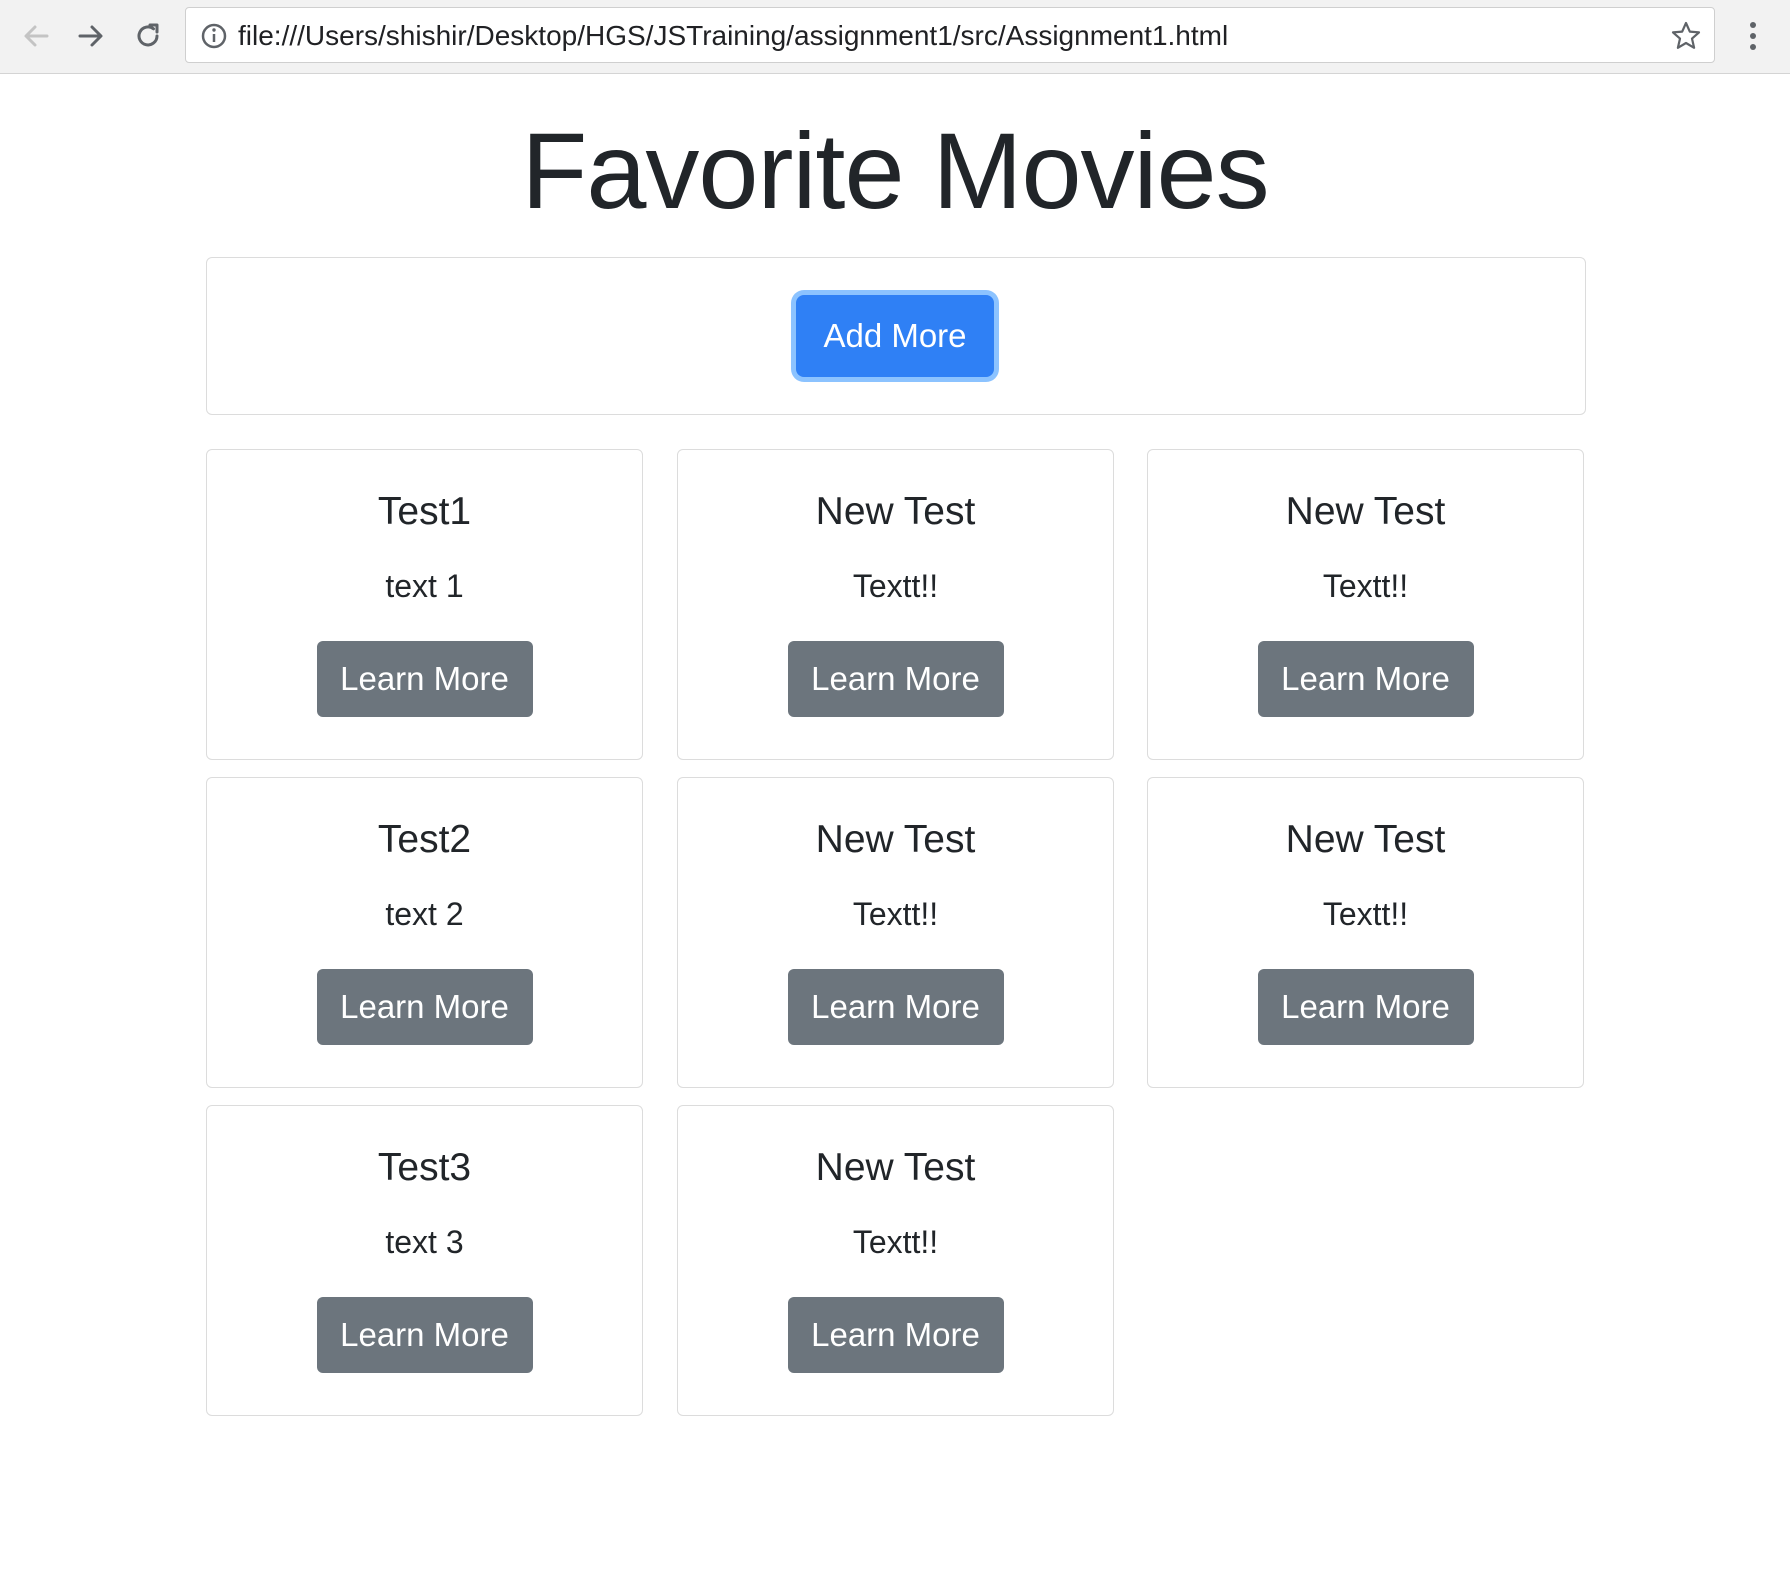 The width and height of the screenshot is (1790, 1584). Describe the element at coordinates (424, 511) in the screenshot. I see `card-title: Test1` at that location.